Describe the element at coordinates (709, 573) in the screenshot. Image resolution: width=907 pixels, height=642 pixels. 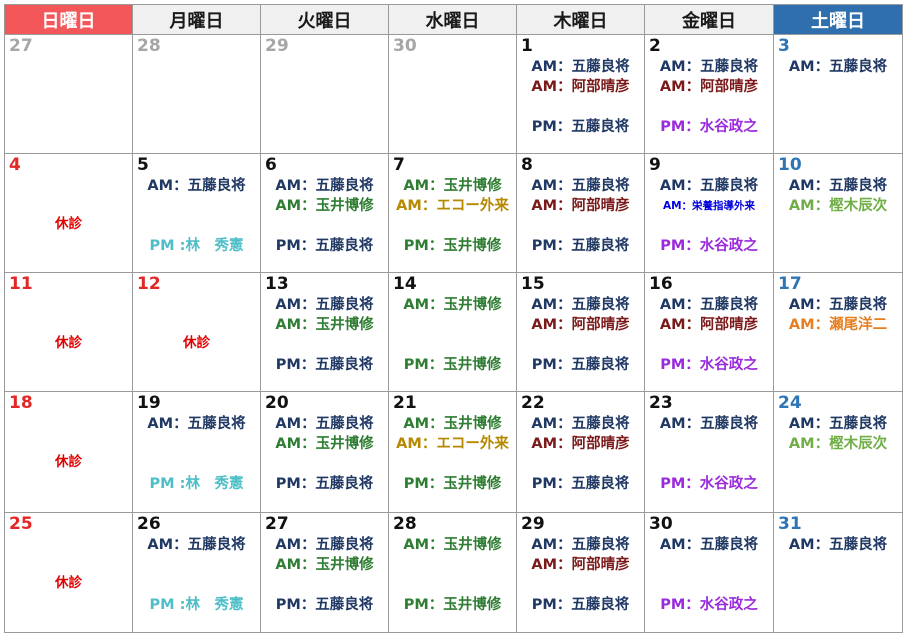
I see `day-cell: 30 AM：五藤良将 PM：水谷政之` at that location.